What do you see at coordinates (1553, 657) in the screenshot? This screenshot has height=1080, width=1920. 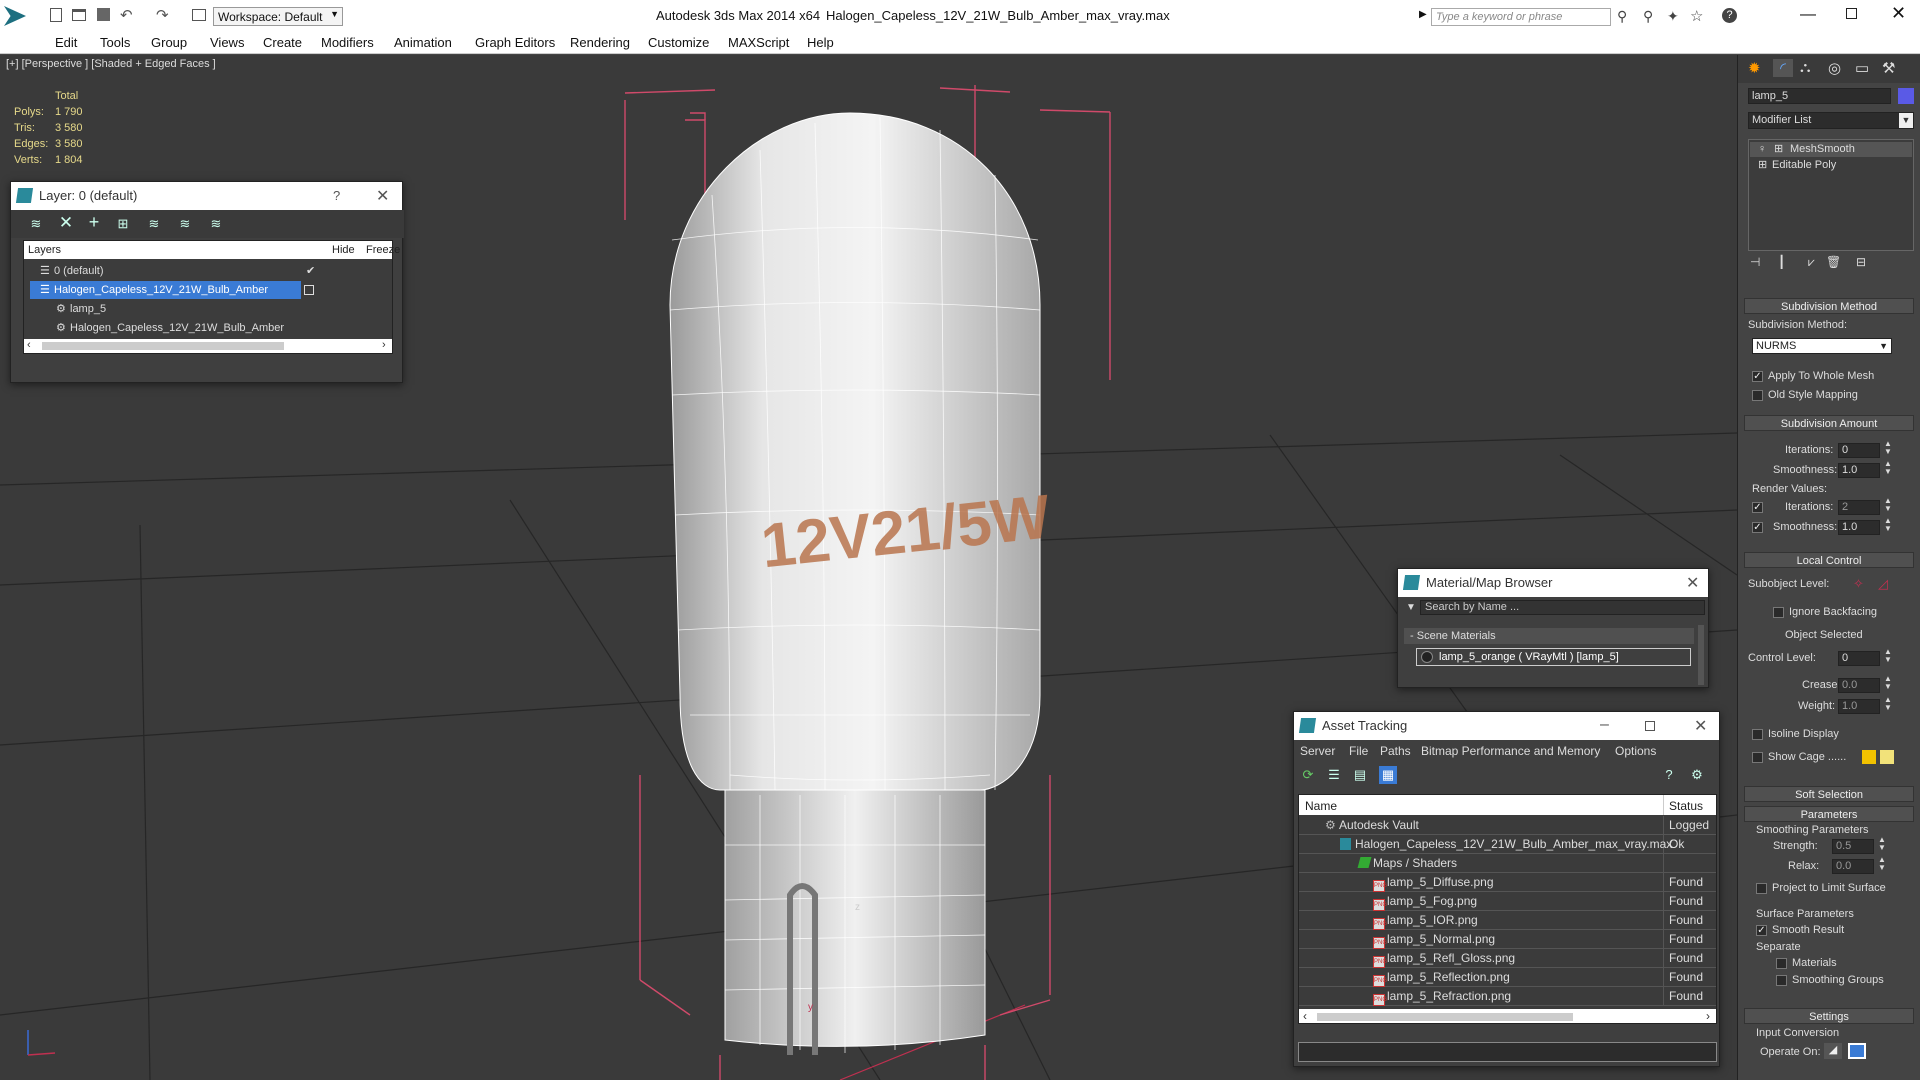 I see `material-item: lamp_5_orange ( VRayMtl ) [lamp_5]` at bounding box center [1553, 657].